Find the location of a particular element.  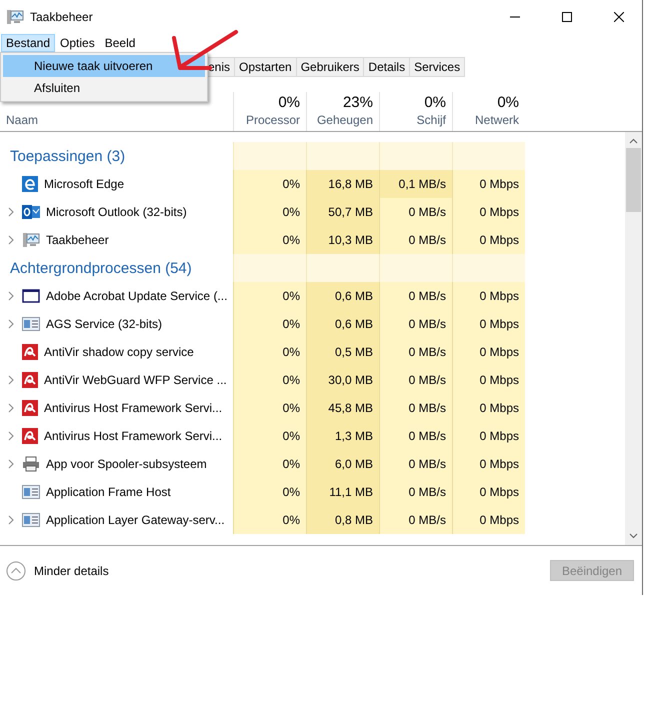

process-name: AGS Service (32-bits) is located at coordinates (104, 324).